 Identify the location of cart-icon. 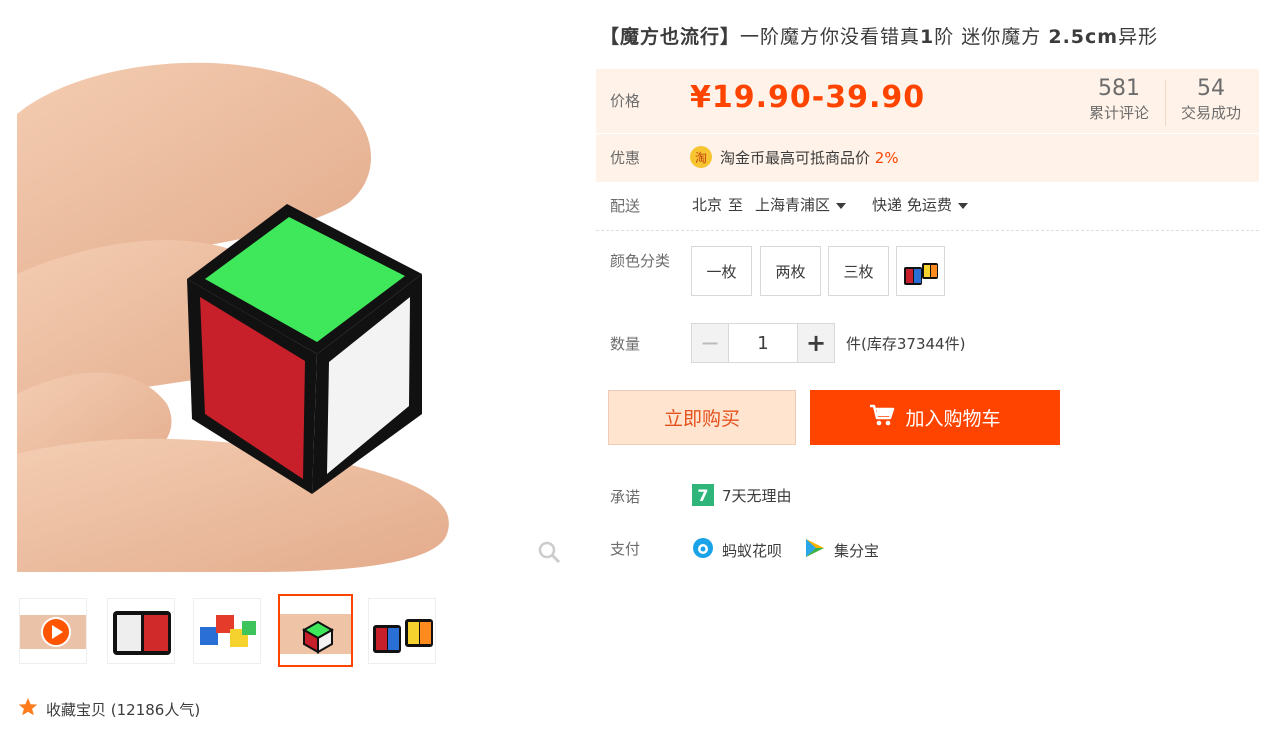
(882, 417).